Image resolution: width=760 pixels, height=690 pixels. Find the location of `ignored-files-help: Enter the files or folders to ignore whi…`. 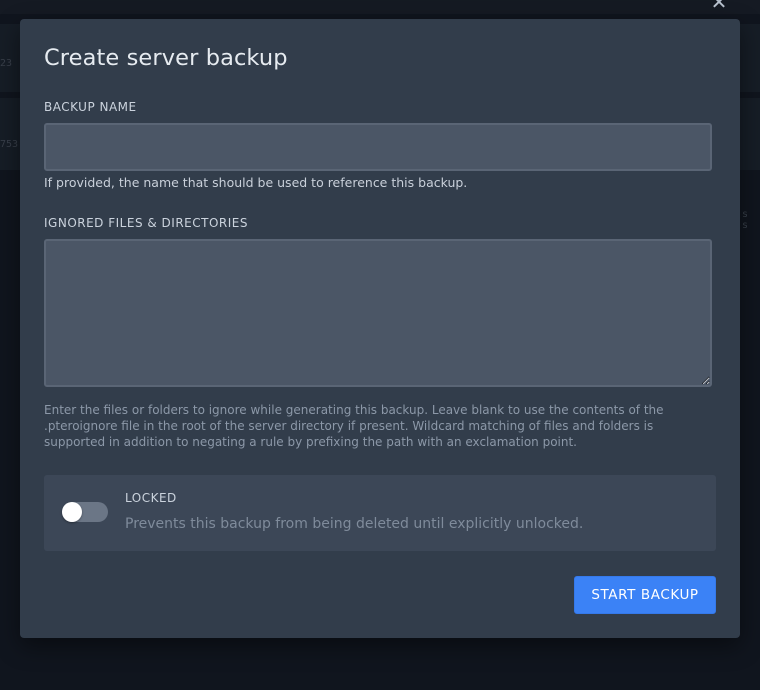

ignored-files-help: Enter the files or folders to ignore whi… is located at coordinates (354, 426).